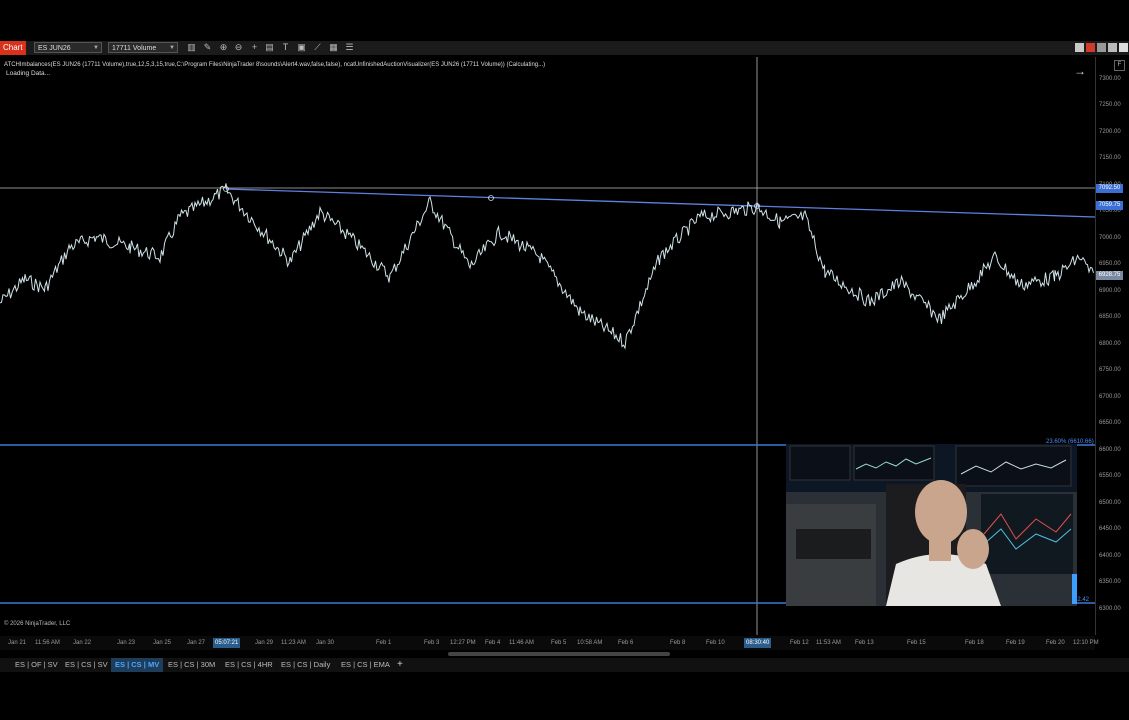  What do you see at coordinates (1110, 556) in the screenshot?
I see `price-axis-label: 6400.00` at bounding box center [1110, 556].